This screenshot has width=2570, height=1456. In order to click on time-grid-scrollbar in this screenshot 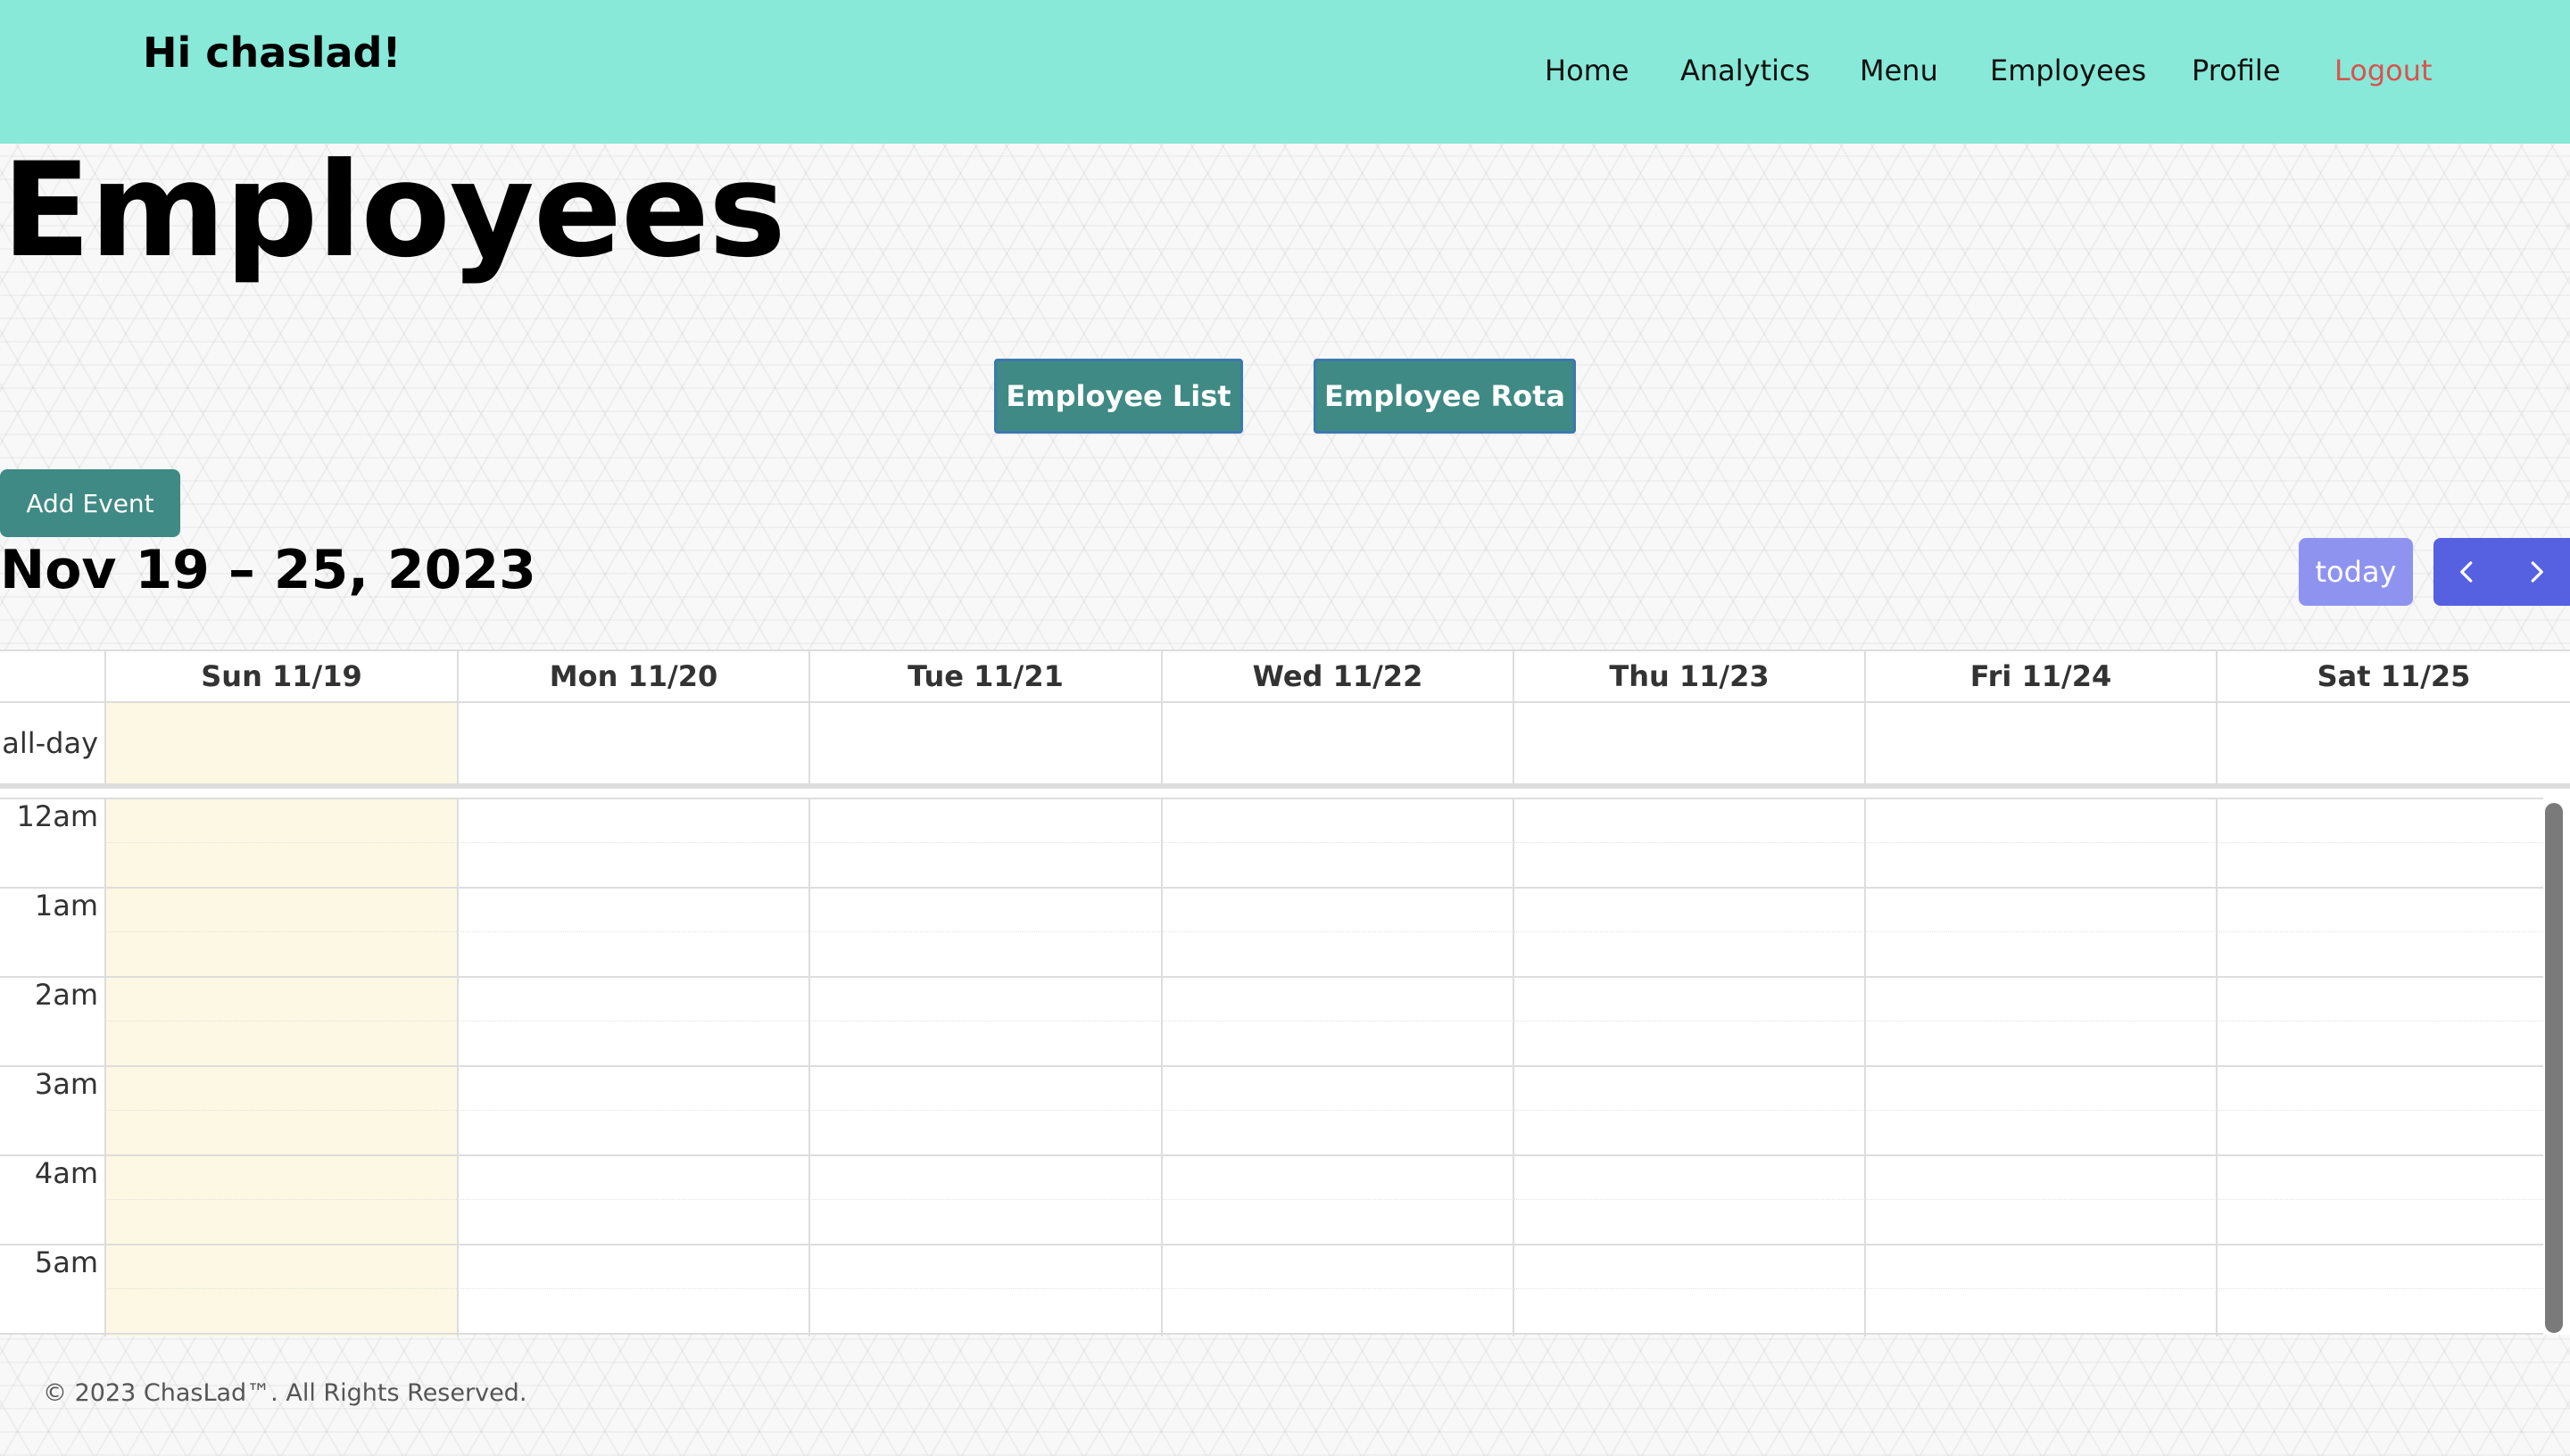, I will do `click(2554, 1068)`.